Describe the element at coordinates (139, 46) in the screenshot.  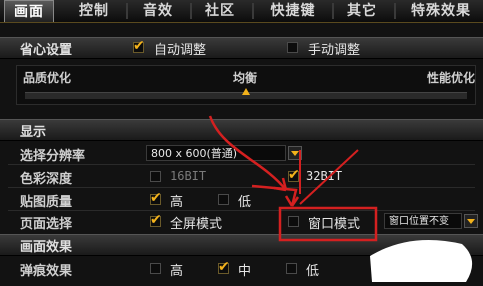
I see `auto-adjust-checkbox` at that location.